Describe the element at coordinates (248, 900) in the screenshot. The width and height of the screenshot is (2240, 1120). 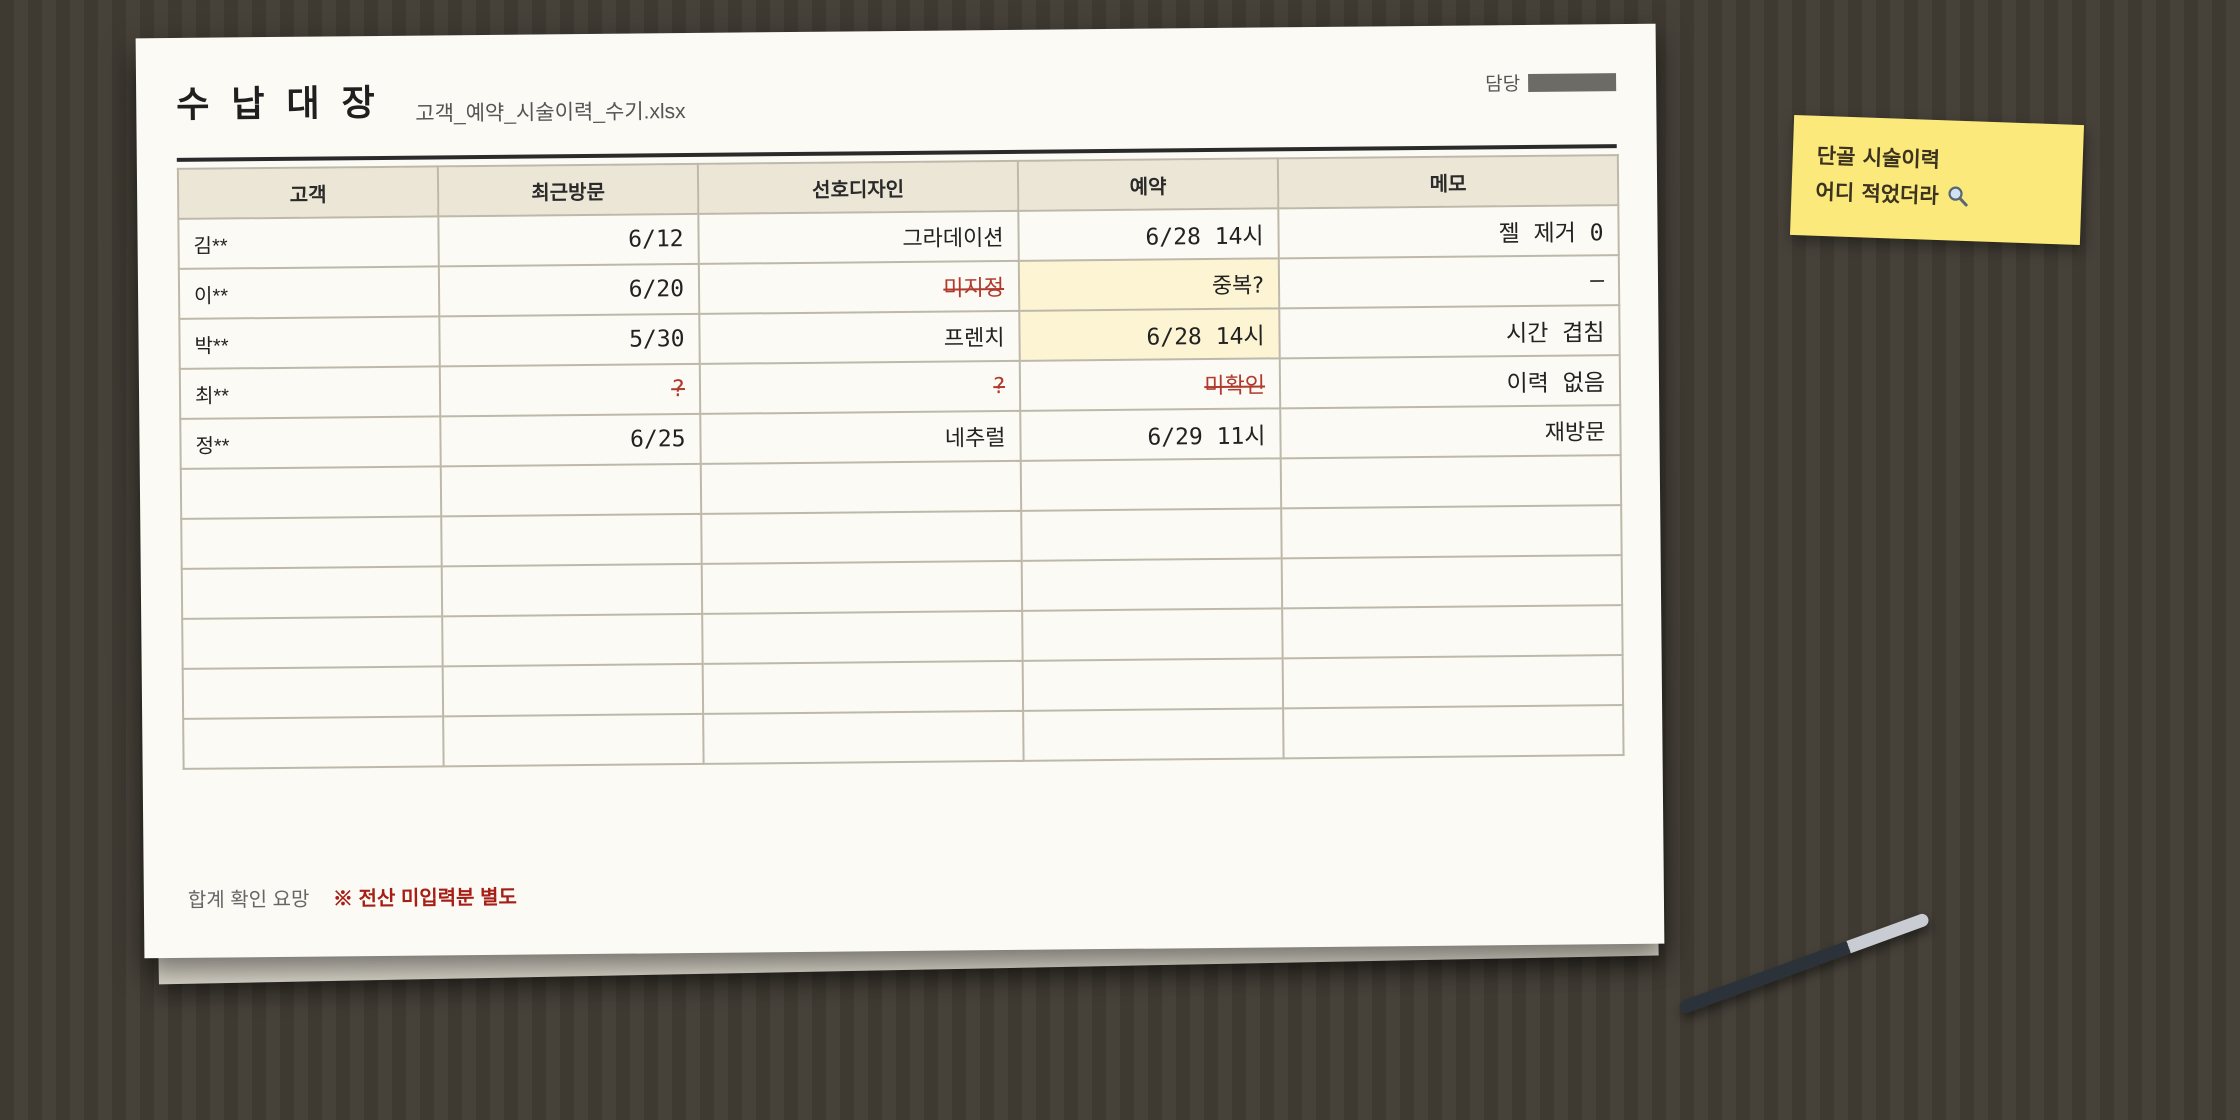
I see `total-check-text: 합계 확인 요망` at that location.